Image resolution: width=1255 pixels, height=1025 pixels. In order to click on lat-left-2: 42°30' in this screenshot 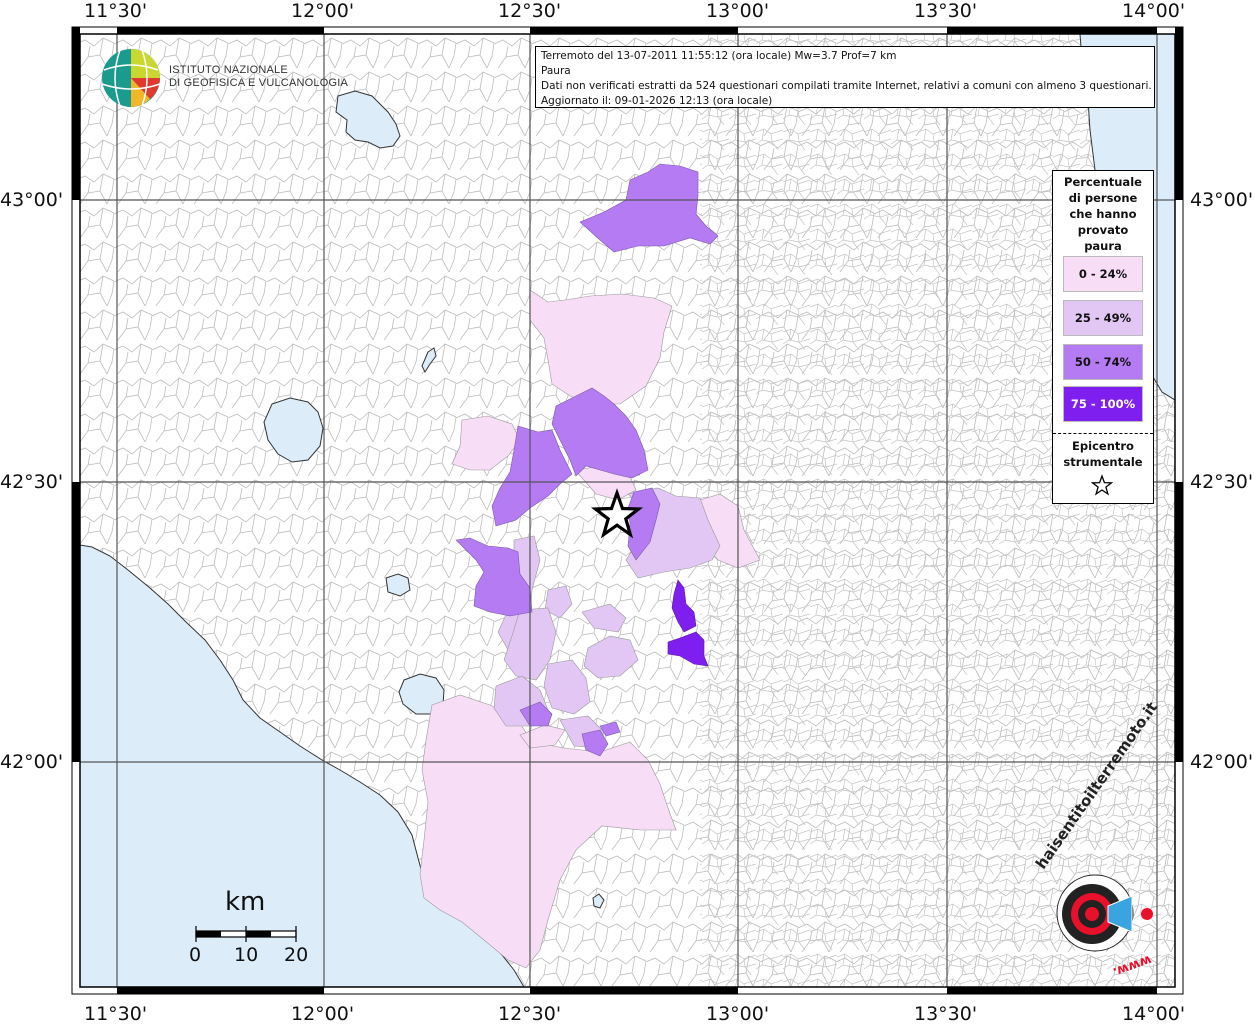, I will do `click(32, 482)`.